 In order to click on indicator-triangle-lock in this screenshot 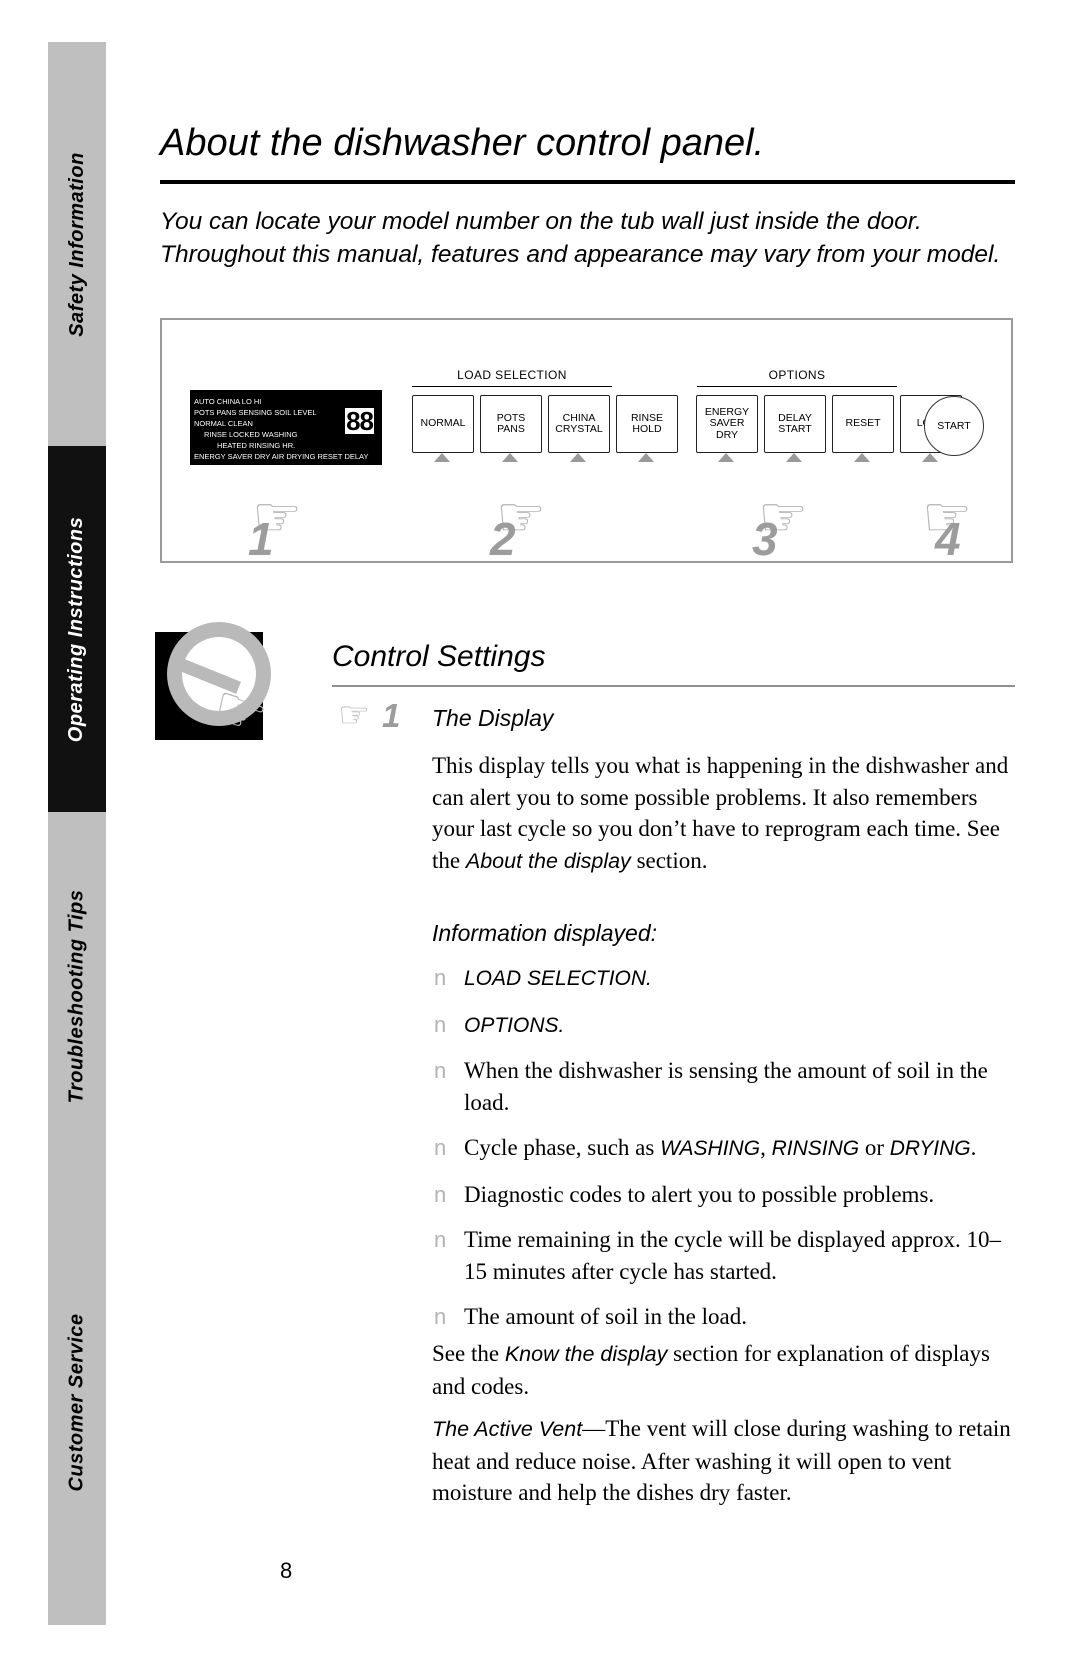, I will do `click(930, 457)`.